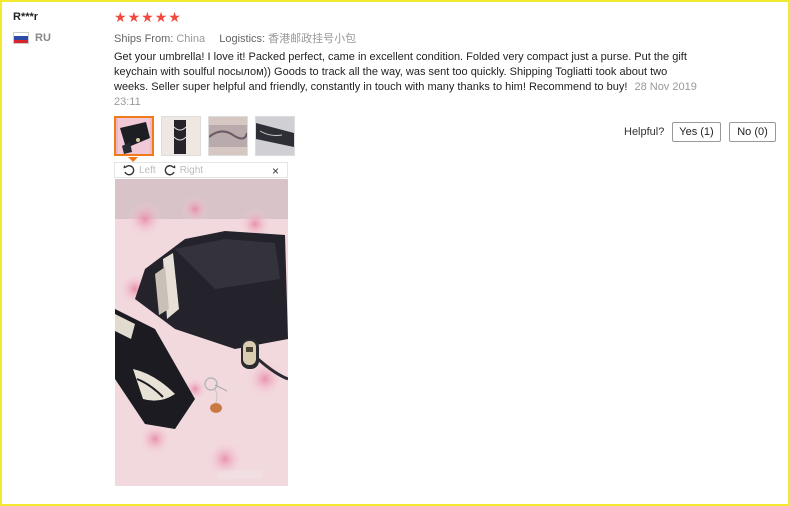 This screenshot has width=790, height=506. What do you see at coordinates (644, 132) in the screenshot?
I see `helpful-label: Helpful?` at bounding box center [644, 132].